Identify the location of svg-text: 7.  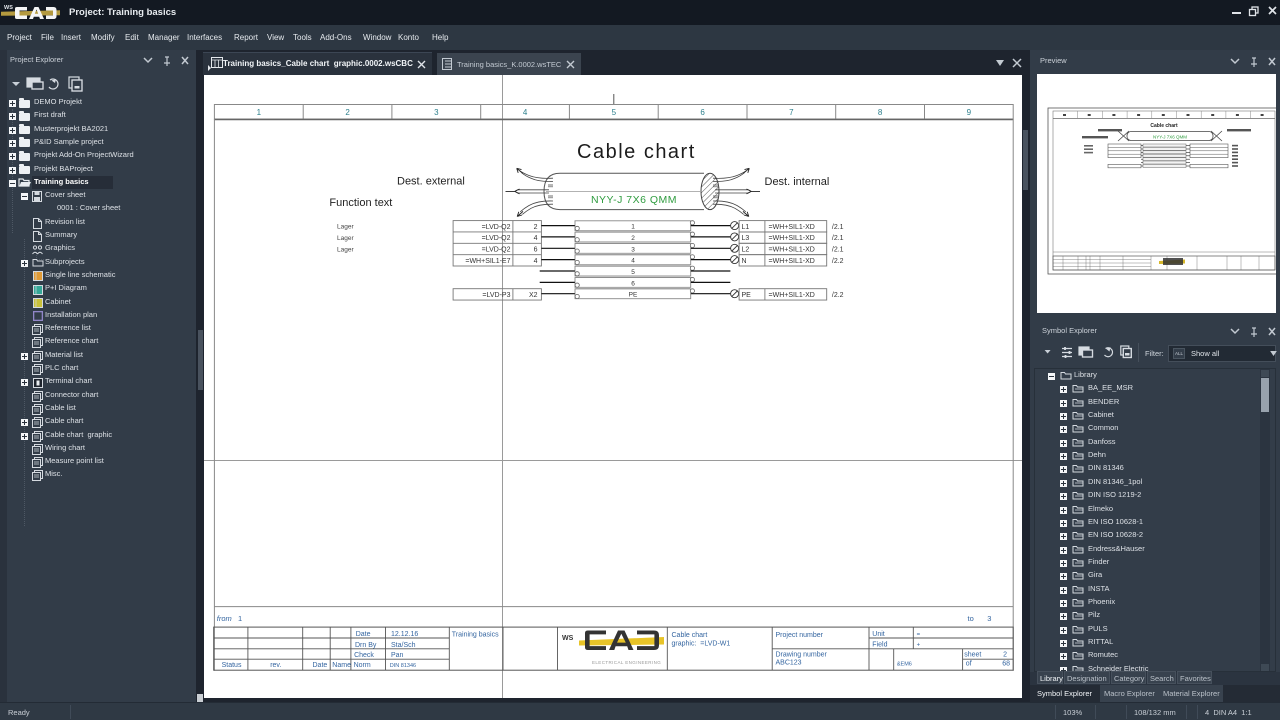
(791, 112).